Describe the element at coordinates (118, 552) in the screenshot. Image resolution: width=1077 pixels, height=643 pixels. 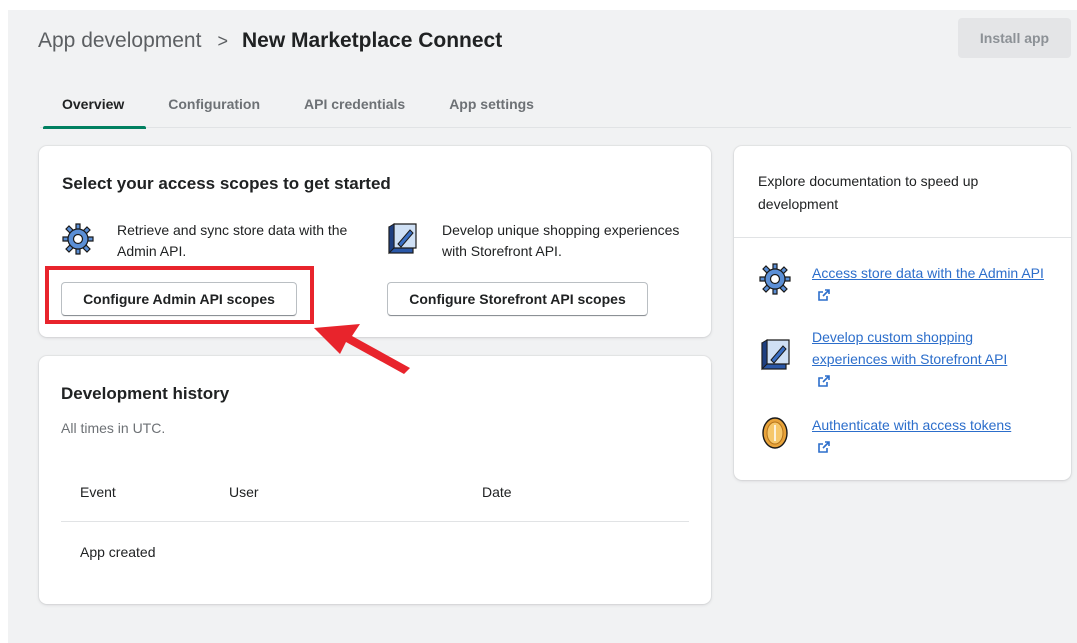
I see `table-row-event: App created` at that location.